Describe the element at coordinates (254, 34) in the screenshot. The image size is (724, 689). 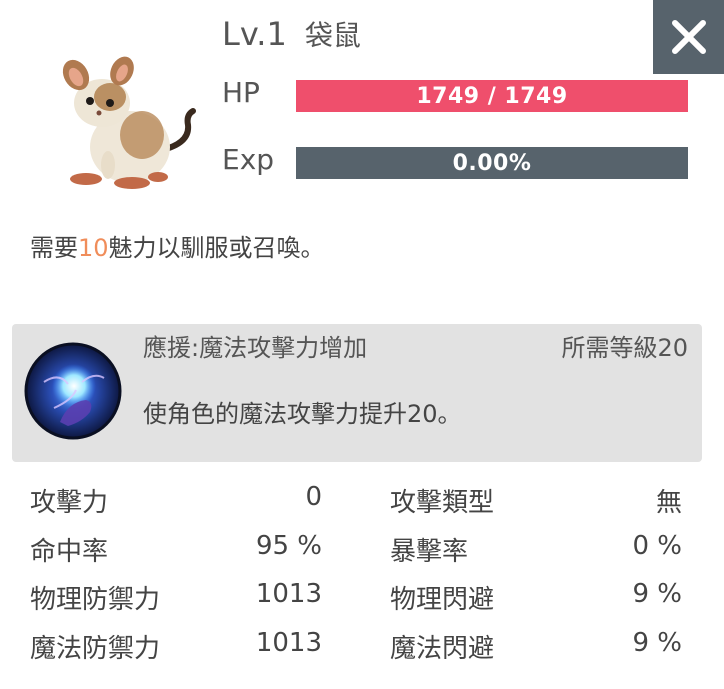
I see `pet-level: Lv.1` at that location.